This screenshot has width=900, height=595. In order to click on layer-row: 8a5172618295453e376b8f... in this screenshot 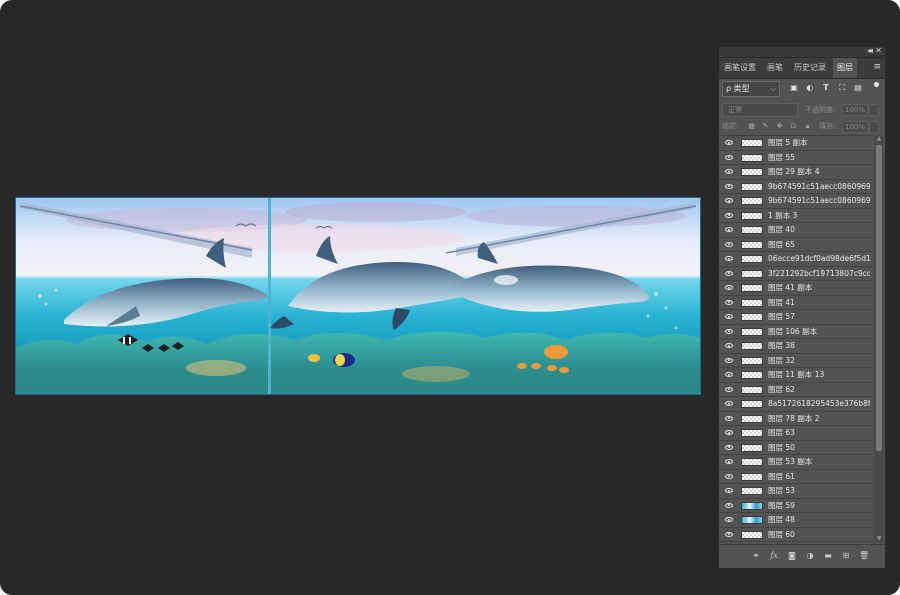, I will do `click(796, 404)`.